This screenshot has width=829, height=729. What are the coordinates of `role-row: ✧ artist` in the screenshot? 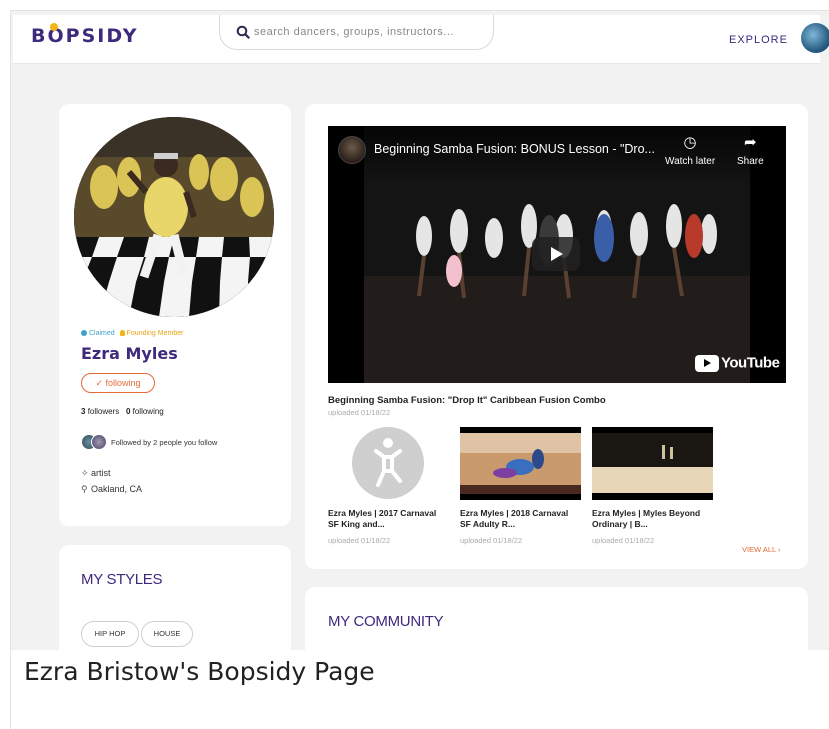 It's located at (96, 473).